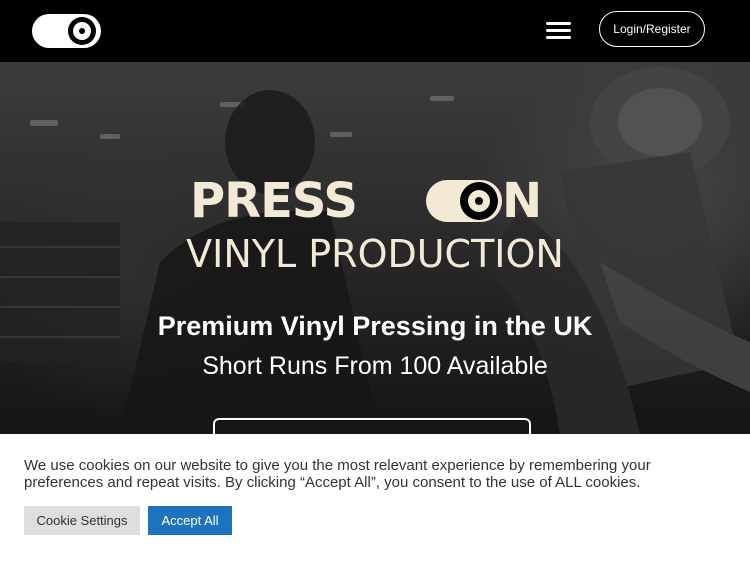  Describe the element at coordinates (82, 520) in the screenshot. I see `cookie-settings-button: Cookie Settings` at that location.